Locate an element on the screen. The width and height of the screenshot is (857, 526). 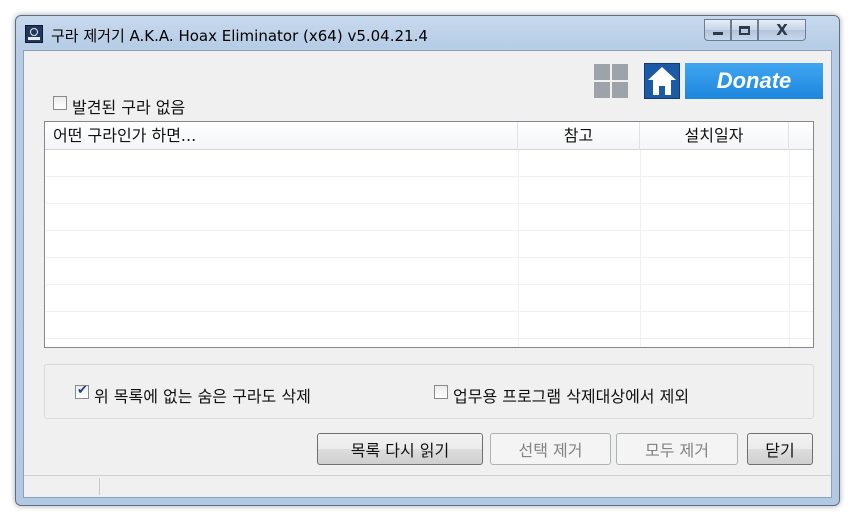
list-header: 어떤 구라인가 하면... 참고 설치일자 is located at coordinates (429, 136).